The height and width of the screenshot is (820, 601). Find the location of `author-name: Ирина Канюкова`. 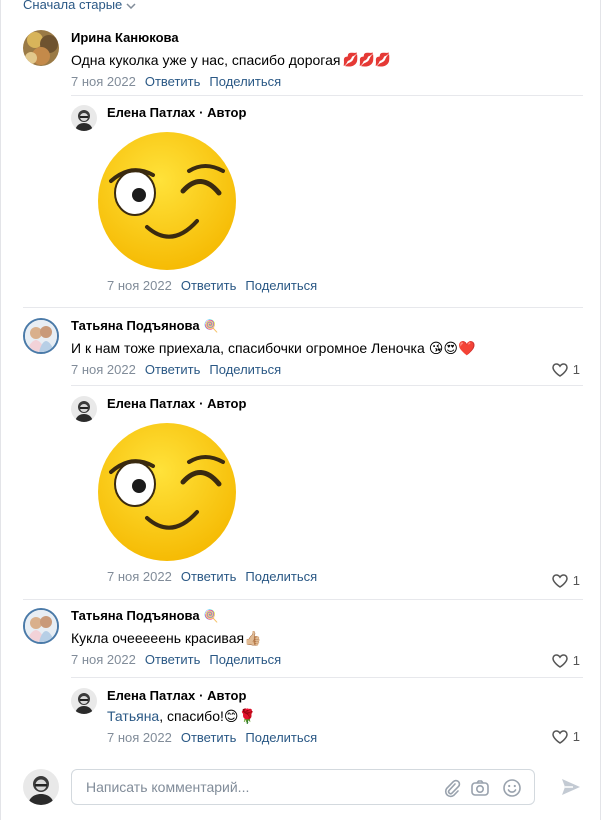

author-name: Ирина Канюкова is located at coordinates (125, 38).